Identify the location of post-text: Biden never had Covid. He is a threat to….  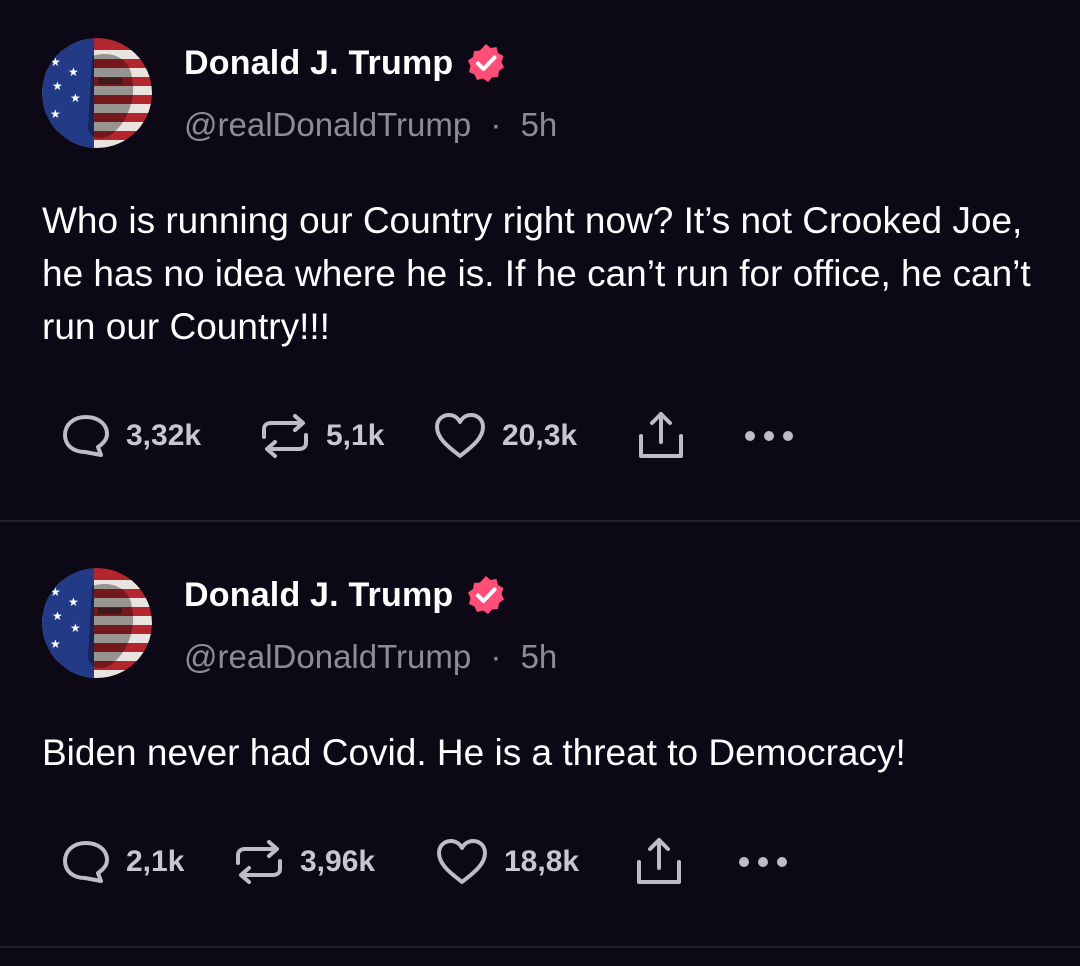
(474, 752).